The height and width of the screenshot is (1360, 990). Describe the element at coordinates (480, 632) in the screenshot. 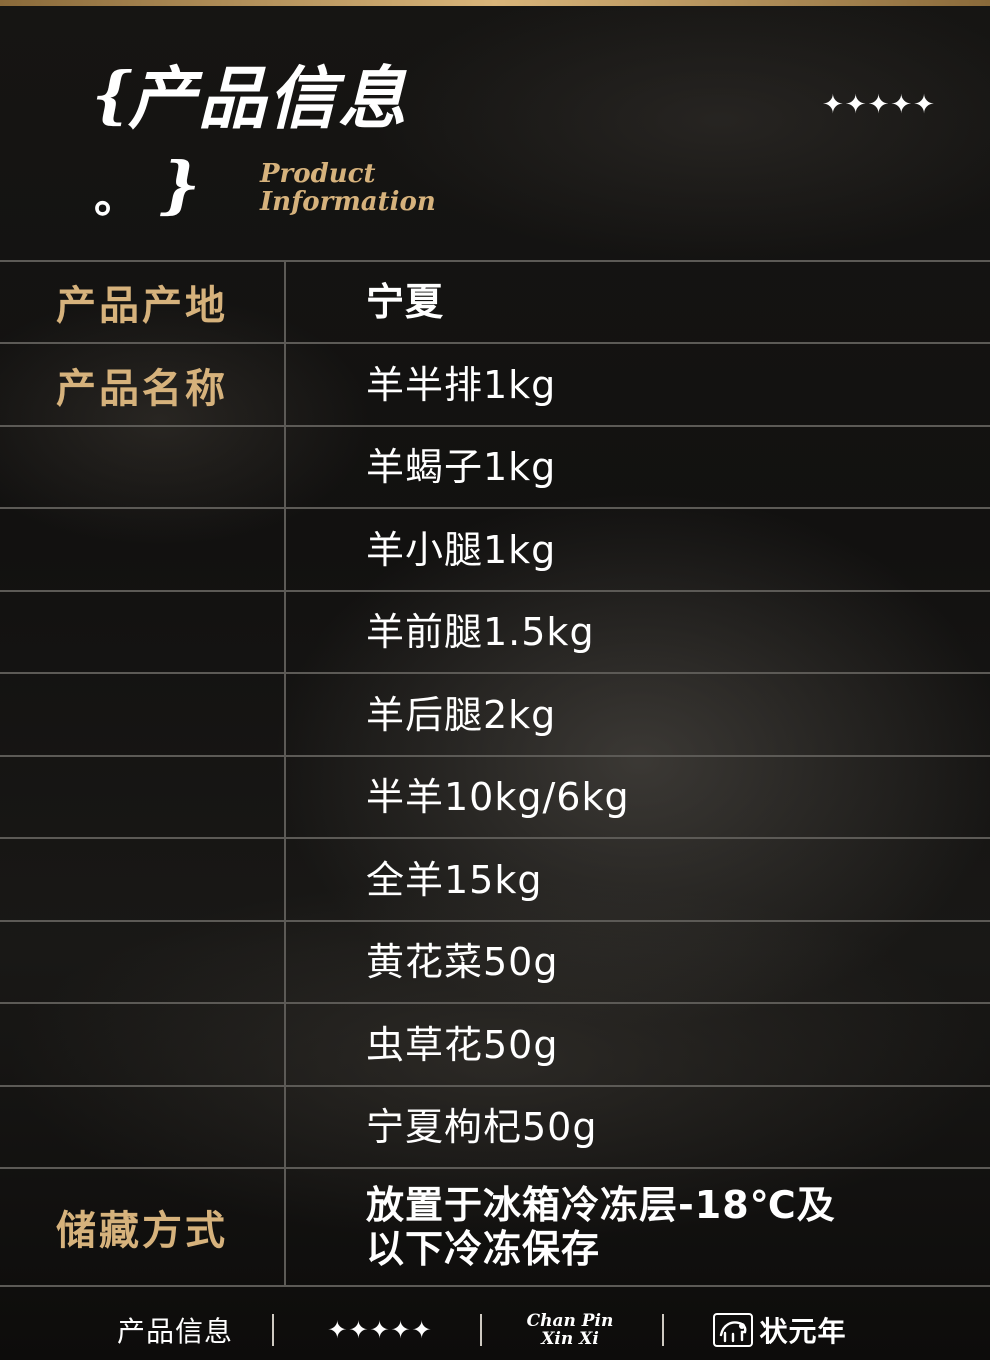

I see `product-item: 羊前腿1.5kg` at that location.